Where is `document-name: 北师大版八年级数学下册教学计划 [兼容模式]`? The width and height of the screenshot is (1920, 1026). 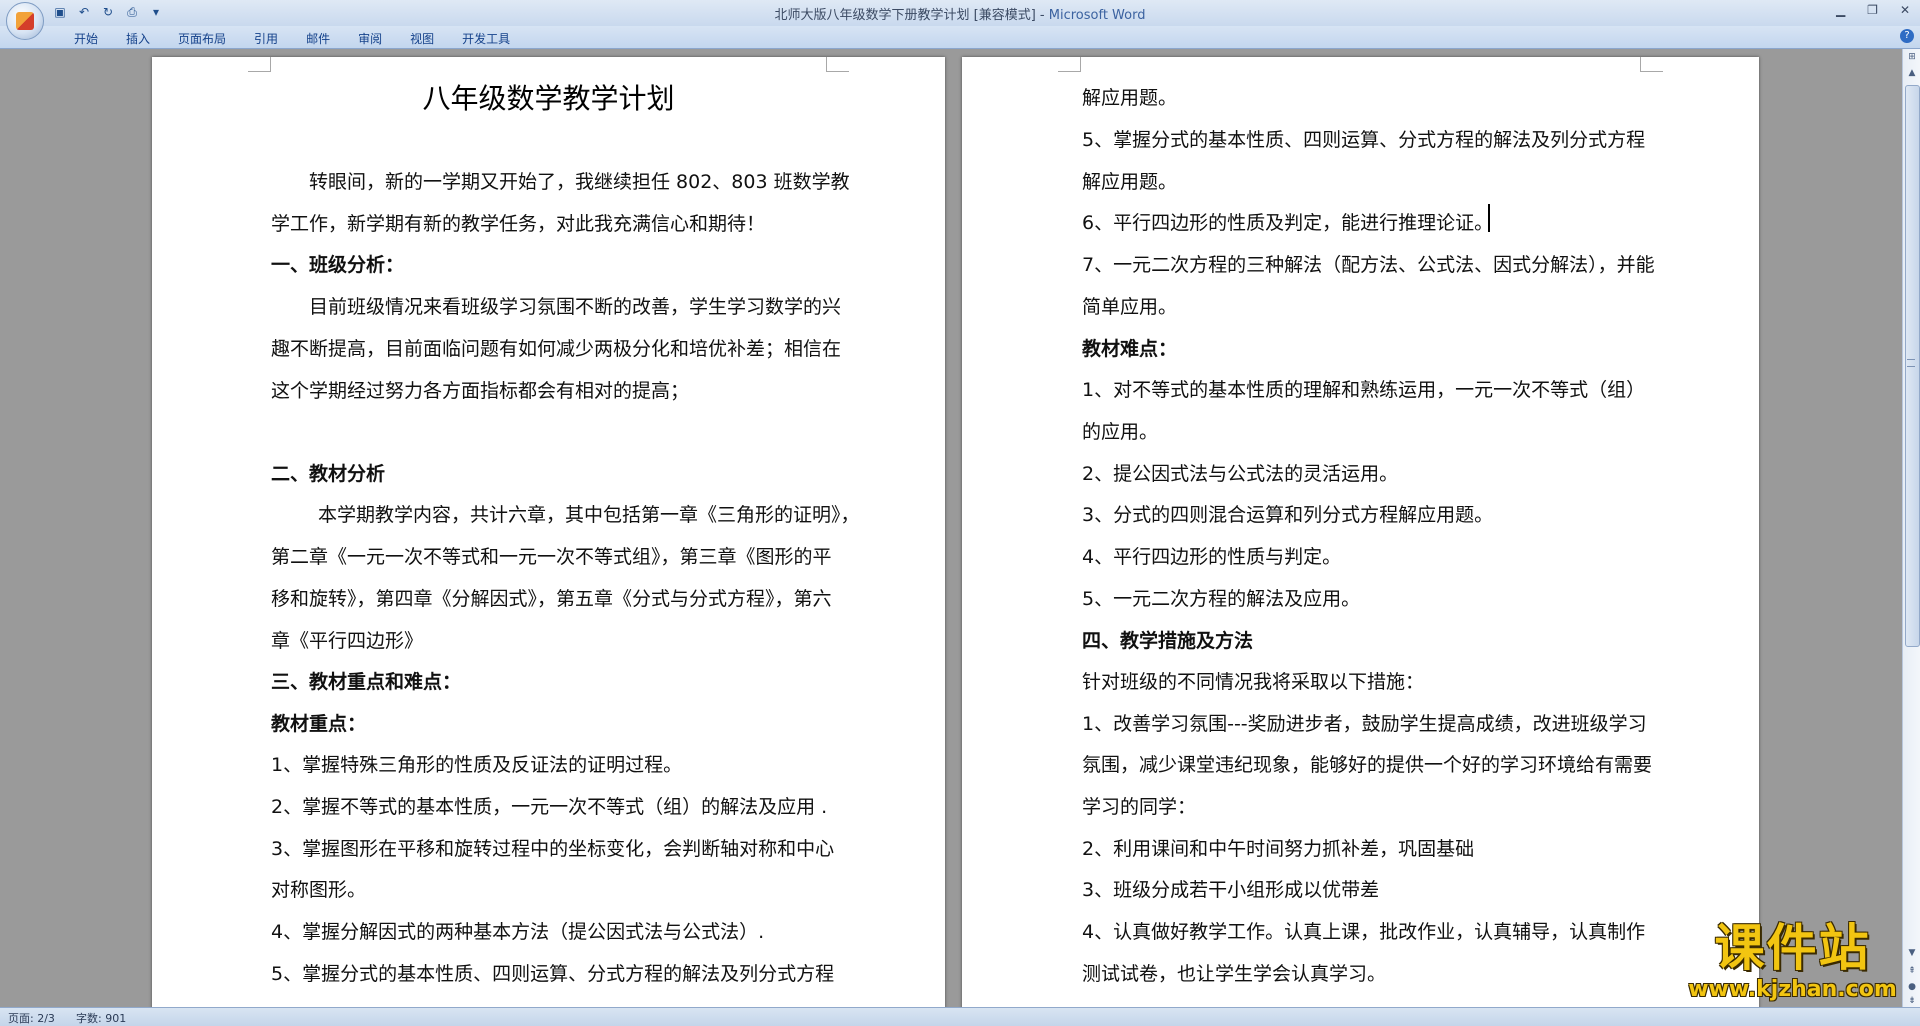
document-name: 北师大版八年级数学下册教学计划 [兼容模式] is located at coordinates (905, 15).